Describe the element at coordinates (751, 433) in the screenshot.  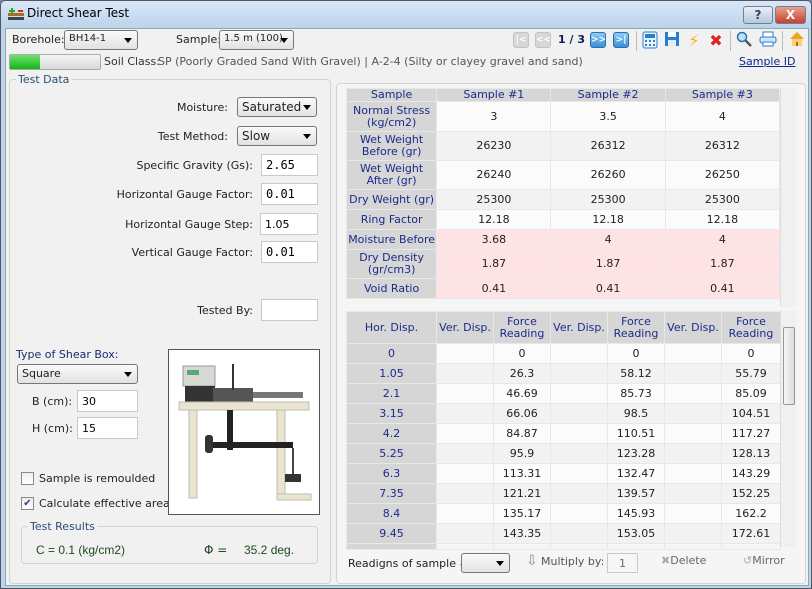
I see `force-reading-cell: 117.27` at that location.